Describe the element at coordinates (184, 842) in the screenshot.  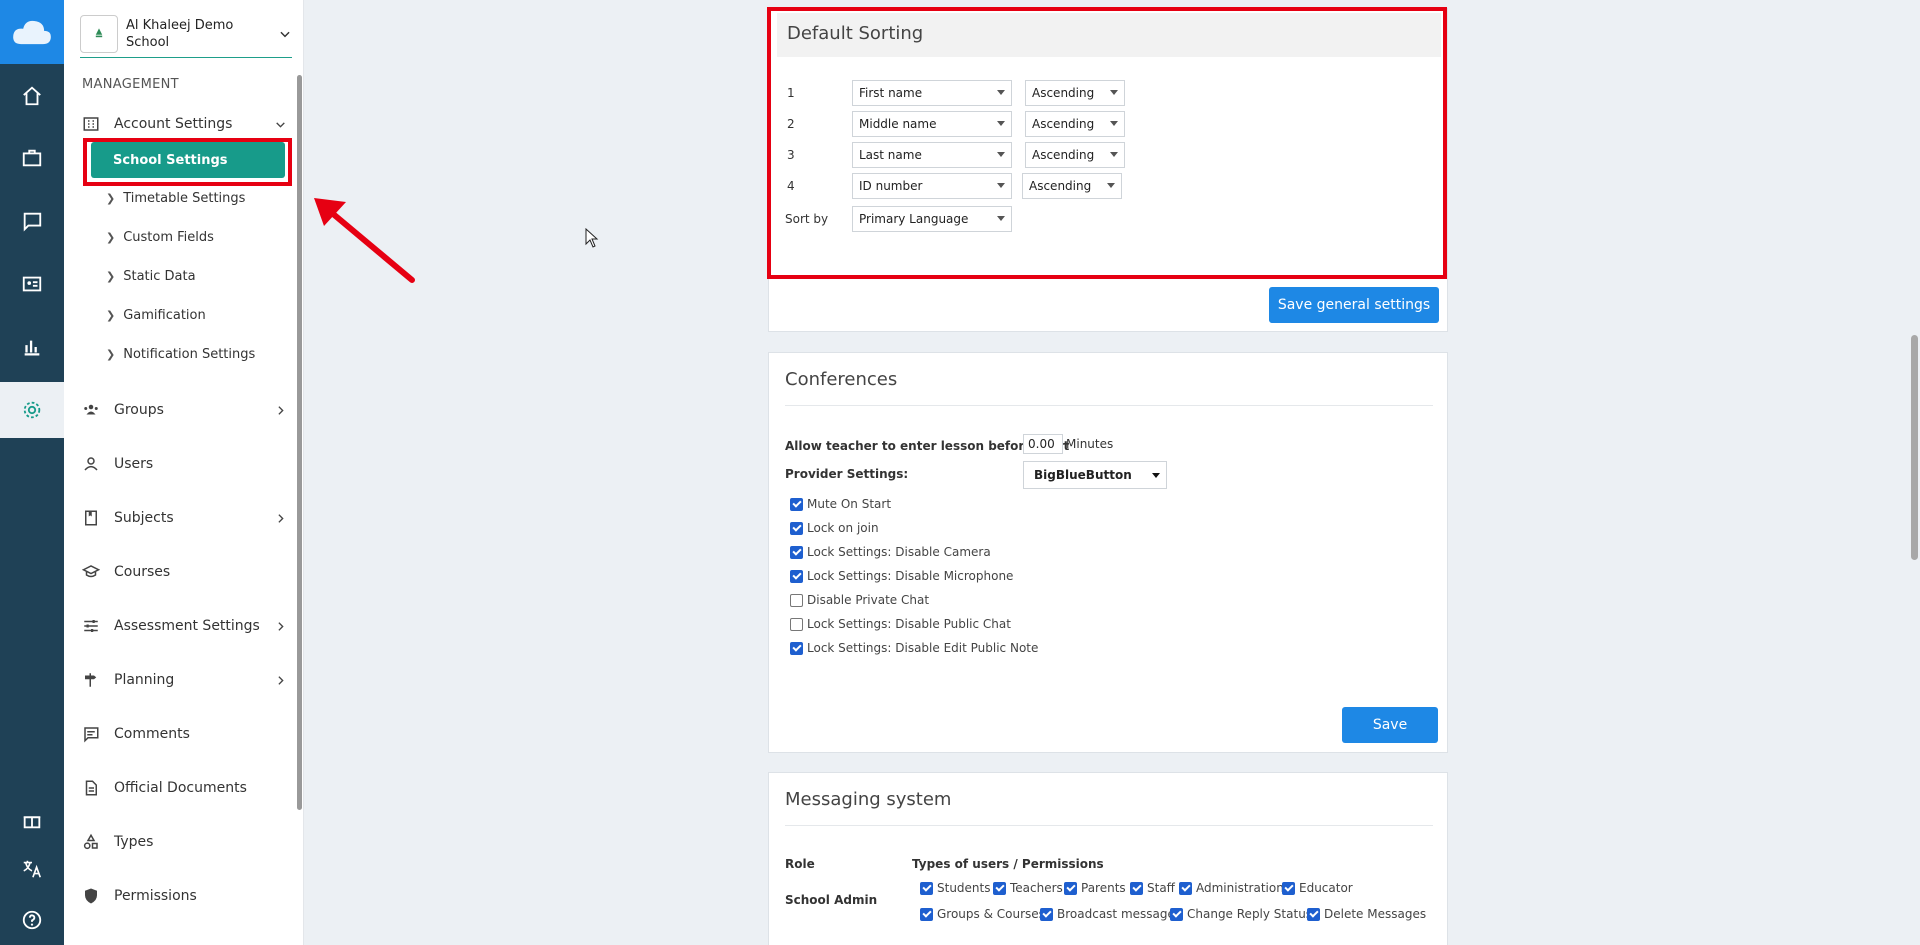
I see `sidebar-item-types: Types` at that location.